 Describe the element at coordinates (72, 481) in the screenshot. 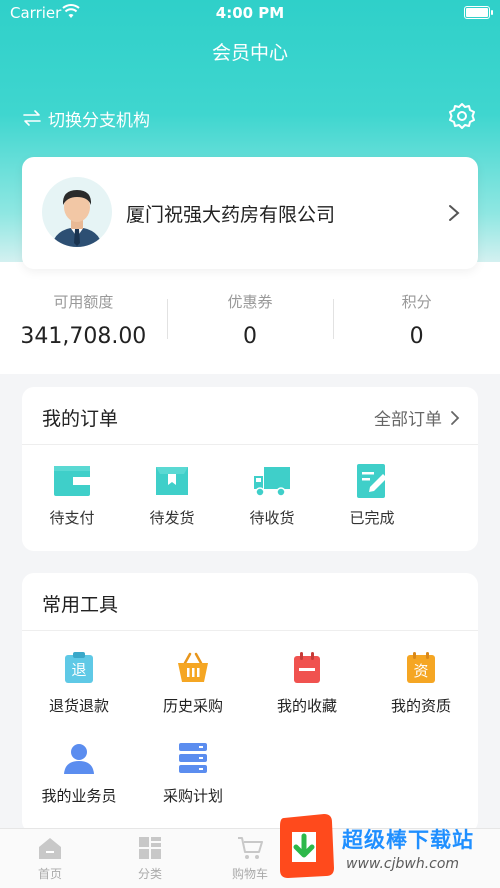

I see `wallet-icon` at that location.